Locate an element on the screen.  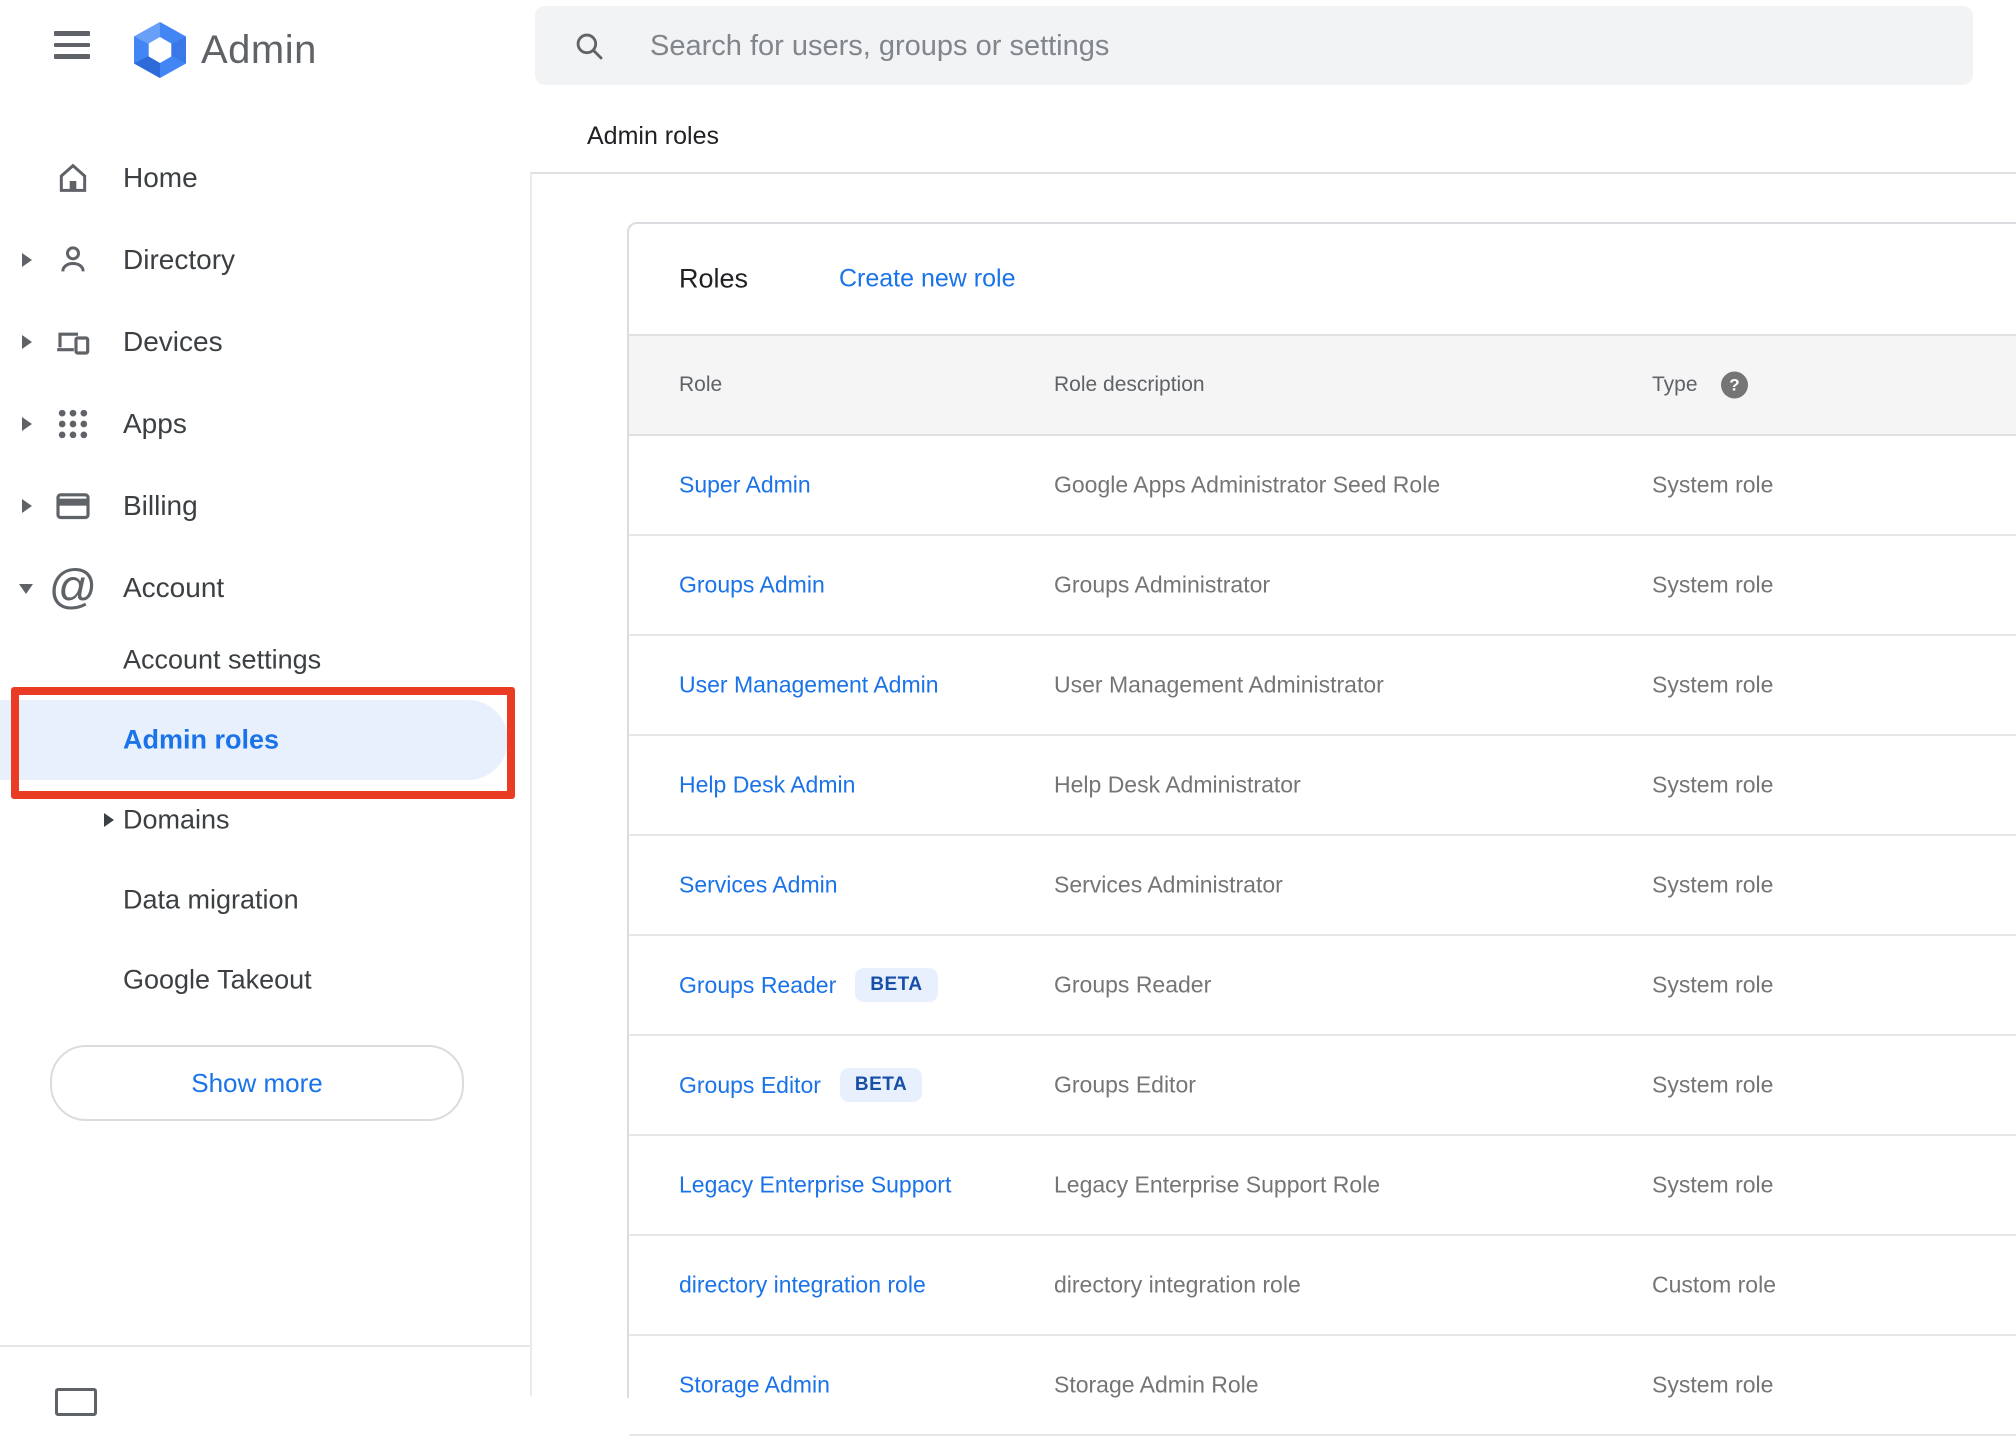
sidebar-item-admin-roles: Admin roles is located at coordinates (254, 740).